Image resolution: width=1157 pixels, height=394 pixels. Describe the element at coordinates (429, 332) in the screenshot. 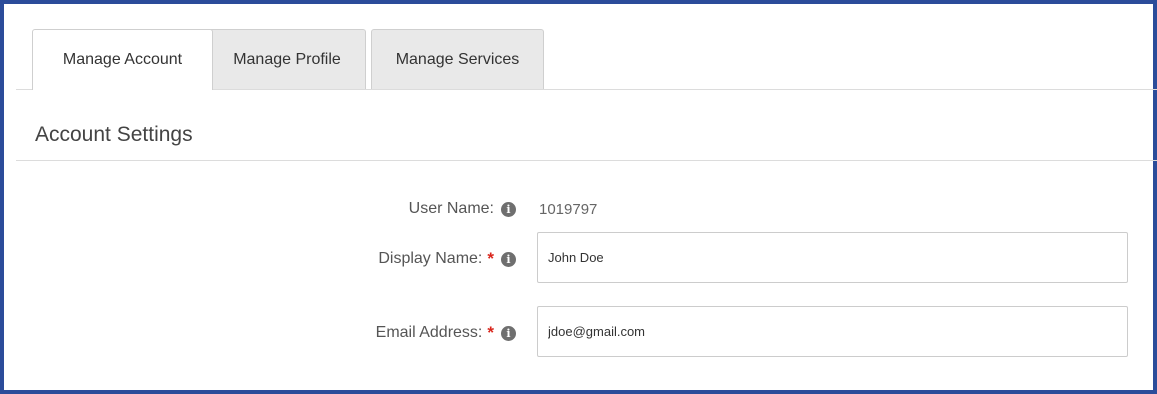

I see `email-address-label: Email Address:` at that location.